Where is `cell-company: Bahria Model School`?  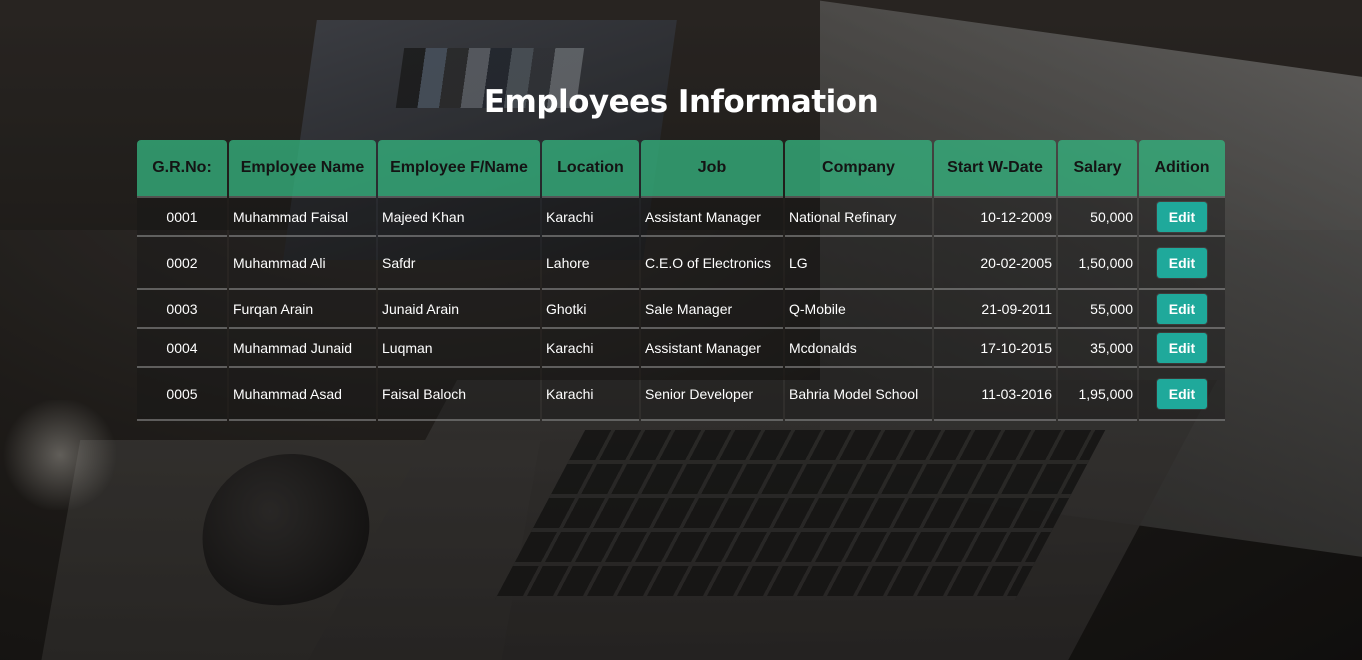
cell-company: Bahria Model School is located at coordinates (858, 394).